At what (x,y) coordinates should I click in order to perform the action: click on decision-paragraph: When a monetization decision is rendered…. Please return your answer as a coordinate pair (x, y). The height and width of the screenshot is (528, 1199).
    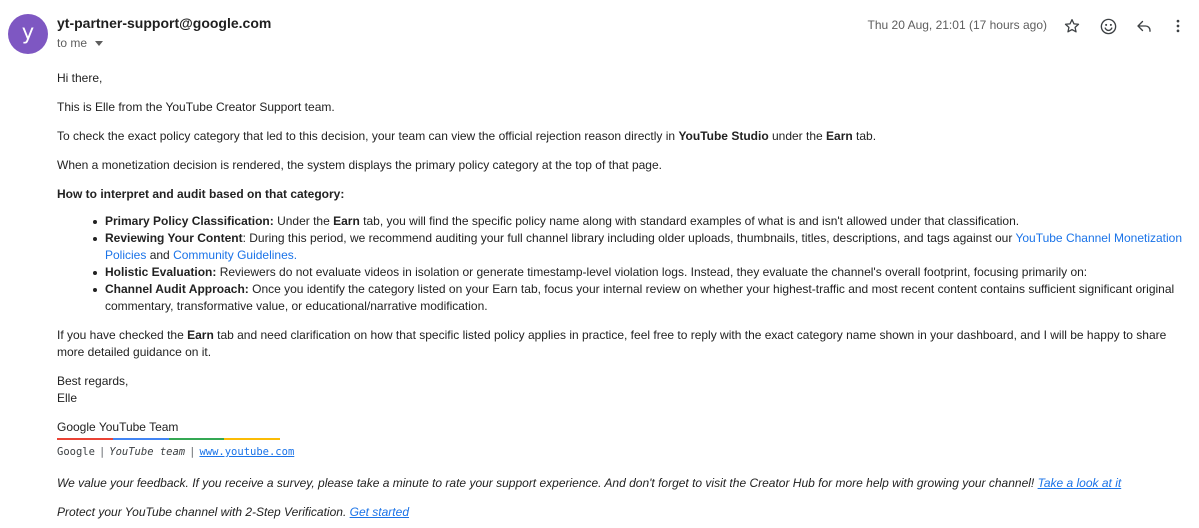
    Looking at the image, I should click on (359, 165).